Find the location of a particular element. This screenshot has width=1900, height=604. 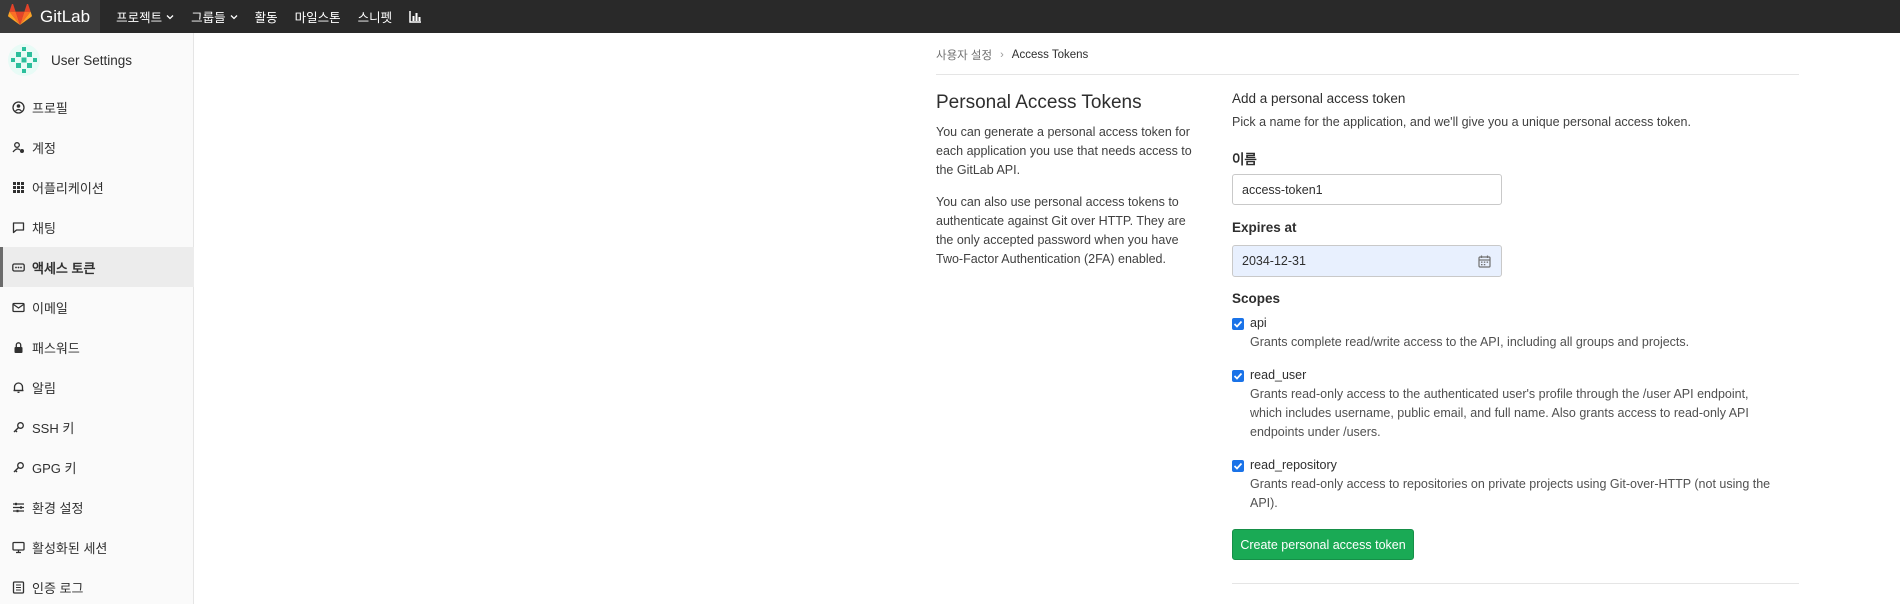

nav-groups-label: 그룹들 is located at coordinates (208, 18).